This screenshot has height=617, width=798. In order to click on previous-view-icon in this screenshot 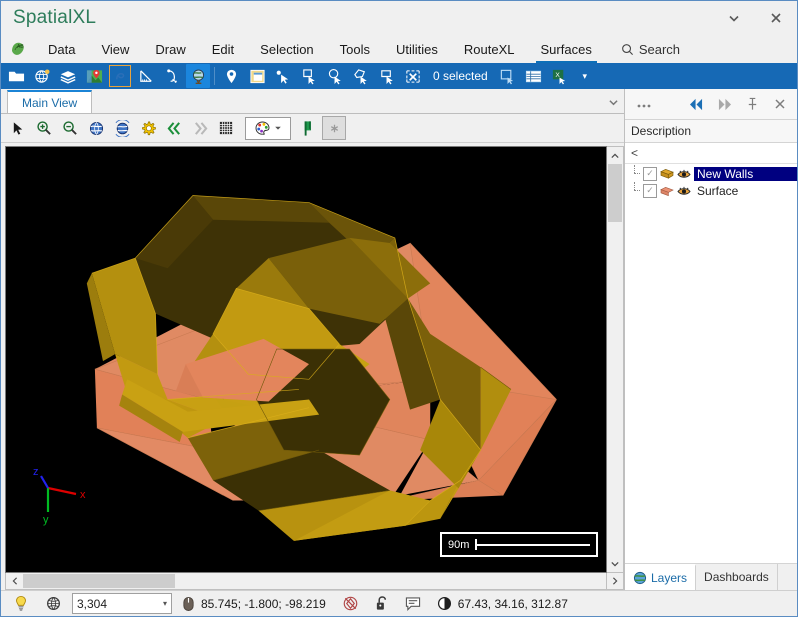, I will do `click(174, 128)`.